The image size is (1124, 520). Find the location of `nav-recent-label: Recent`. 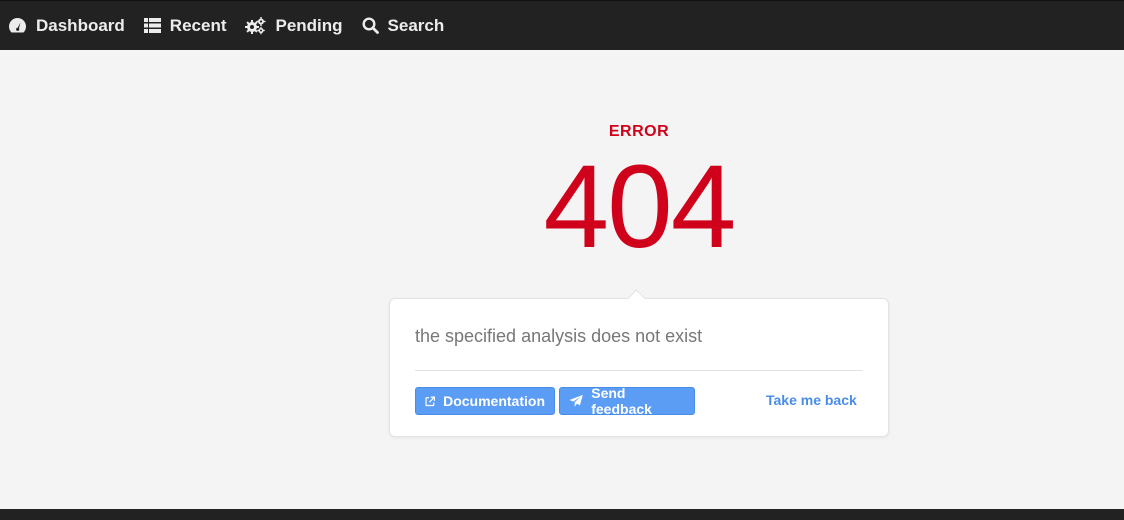

nav-recent-label: Recent is located at coordinates (198, 25).